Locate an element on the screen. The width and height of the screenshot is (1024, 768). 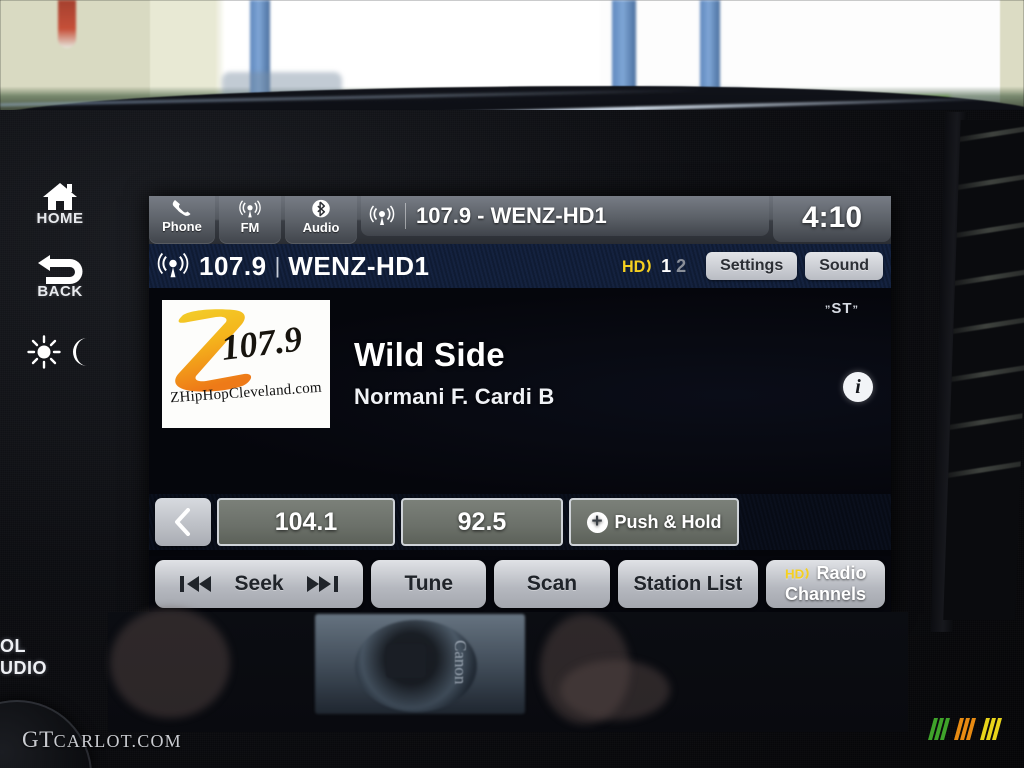
sun-icon is located at coordinates (44, 352).